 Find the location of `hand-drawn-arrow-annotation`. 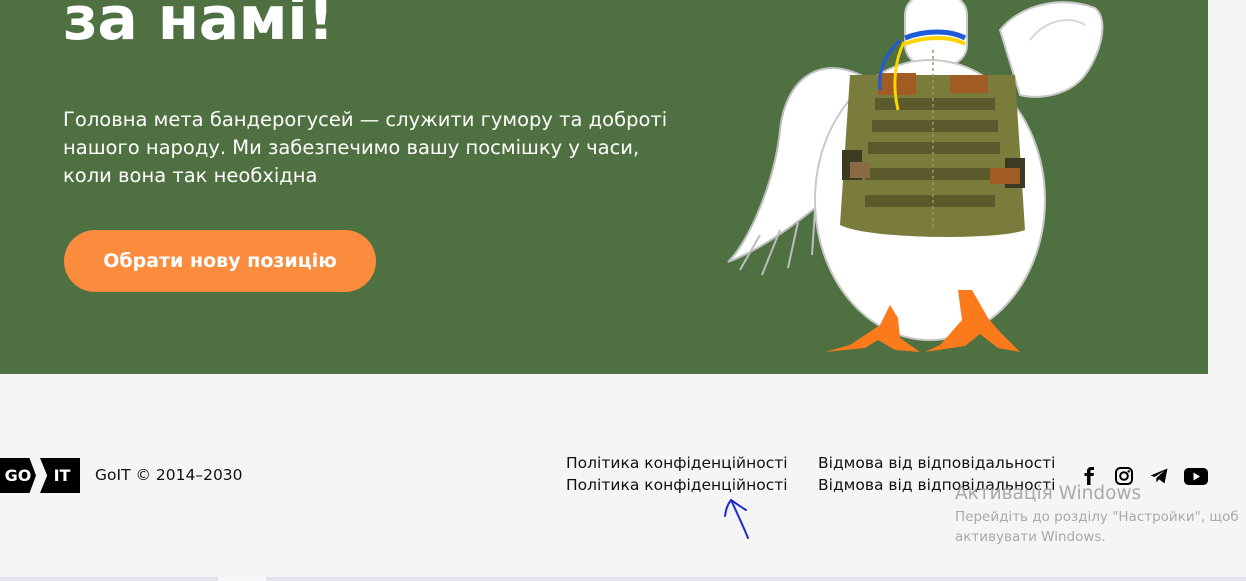

hand-drawn-arrow-annotation is located at coordinates (736, 519).